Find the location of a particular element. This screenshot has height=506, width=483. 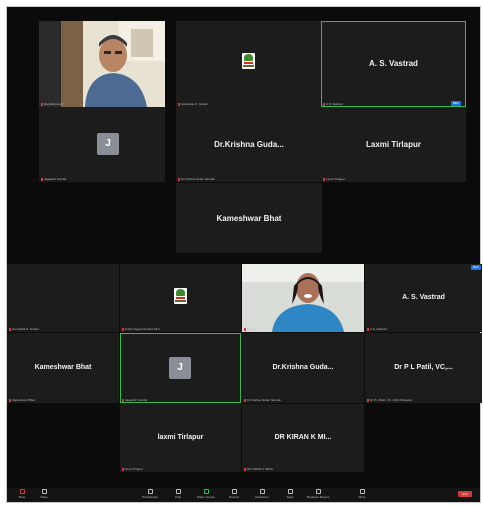

chat-icon is located at coordinates (178, 491).